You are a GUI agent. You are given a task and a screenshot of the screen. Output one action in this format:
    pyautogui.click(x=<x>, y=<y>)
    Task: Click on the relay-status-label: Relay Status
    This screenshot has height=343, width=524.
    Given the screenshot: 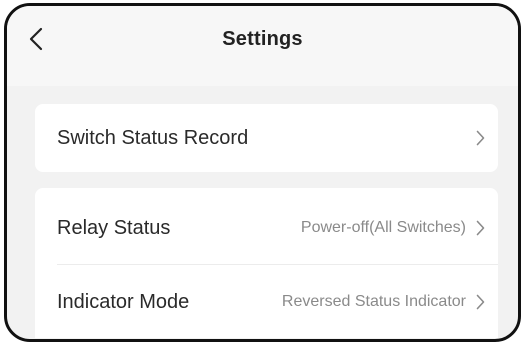 What is the action you would take?
    pyautogui.click(x=114, y=227)
    